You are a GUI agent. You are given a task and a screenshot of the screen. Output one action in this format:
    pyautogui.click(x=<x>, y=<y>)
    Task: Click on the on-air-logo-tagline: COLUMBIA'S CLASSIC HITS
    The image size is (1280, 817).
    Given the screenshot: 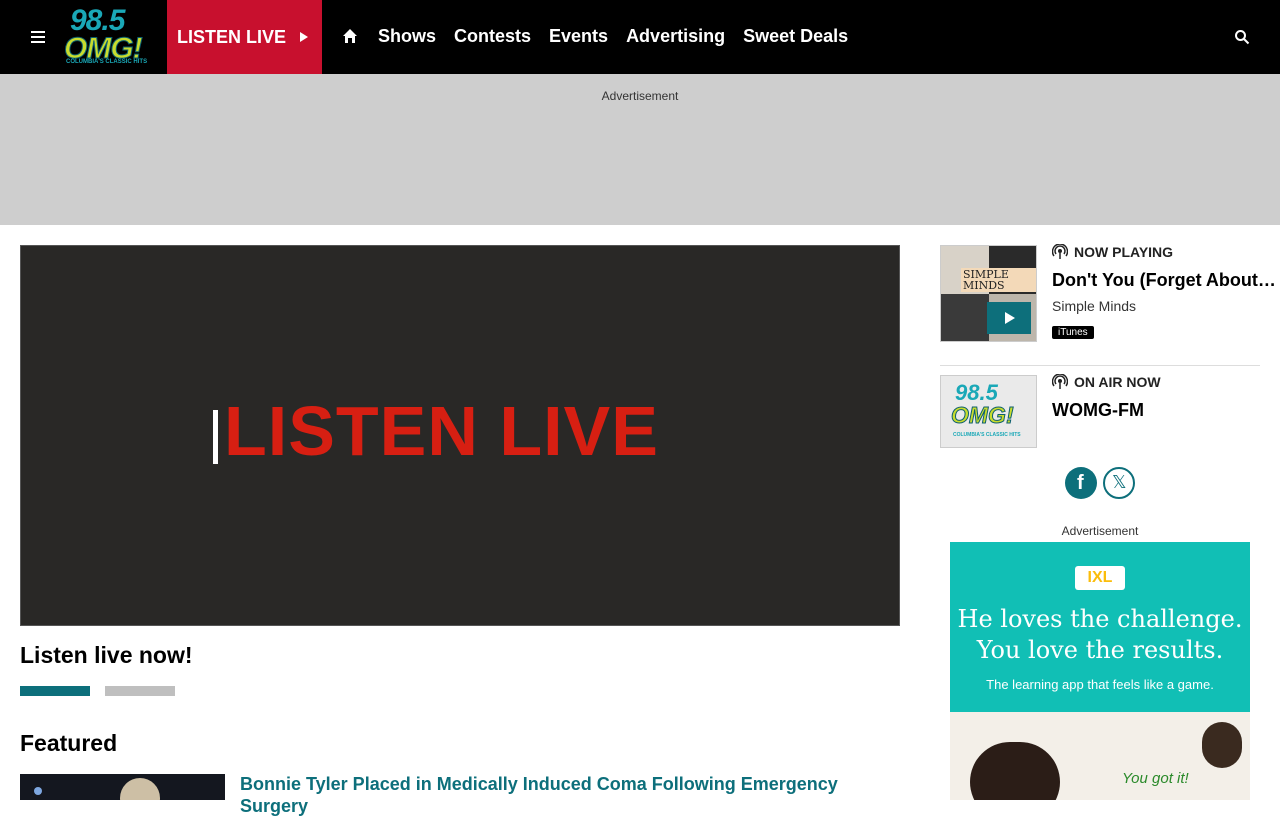 What is the action you would take?
    pyautogui.click(x=987, y=435)
    